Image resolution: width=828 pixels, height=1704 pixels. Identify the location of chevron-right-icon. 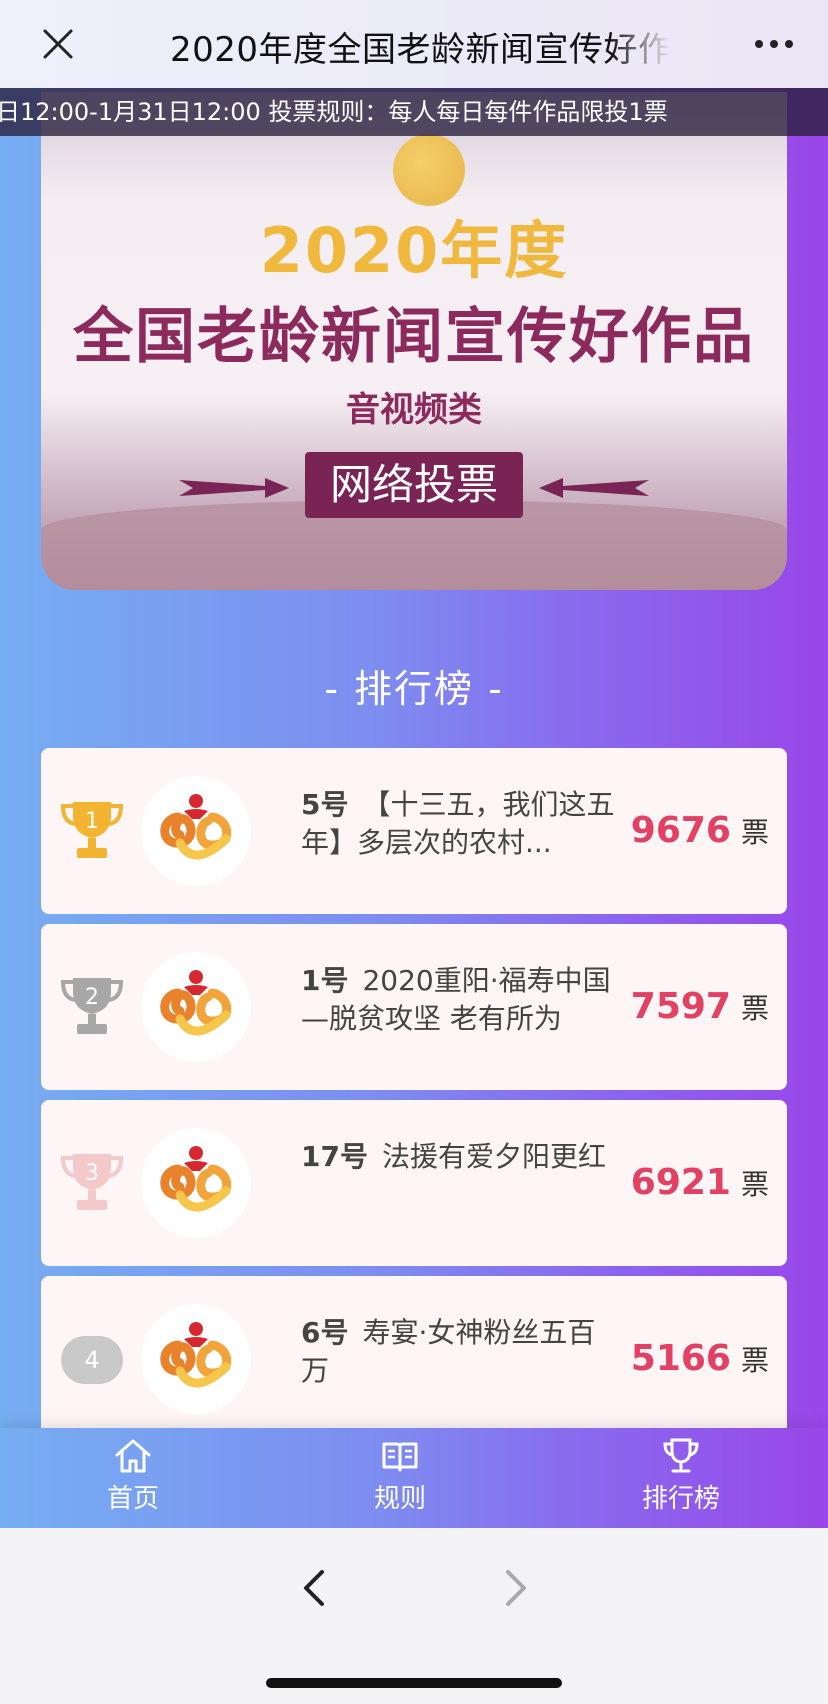
(516, 1588).